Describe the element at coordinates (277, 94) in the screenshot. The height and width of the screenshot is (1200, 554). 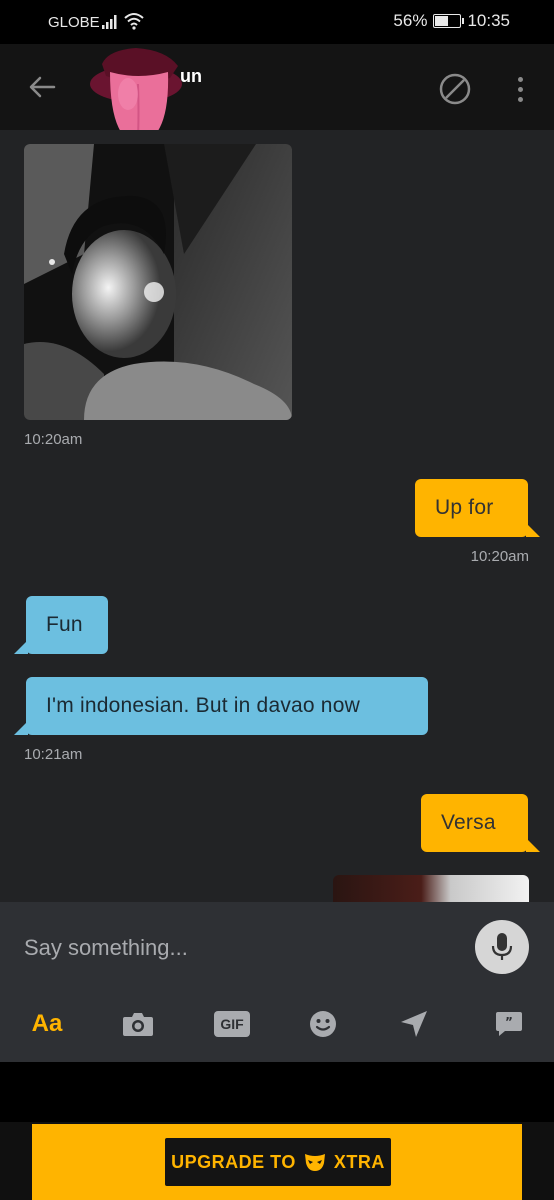
I see `chat-header: un` at that location.